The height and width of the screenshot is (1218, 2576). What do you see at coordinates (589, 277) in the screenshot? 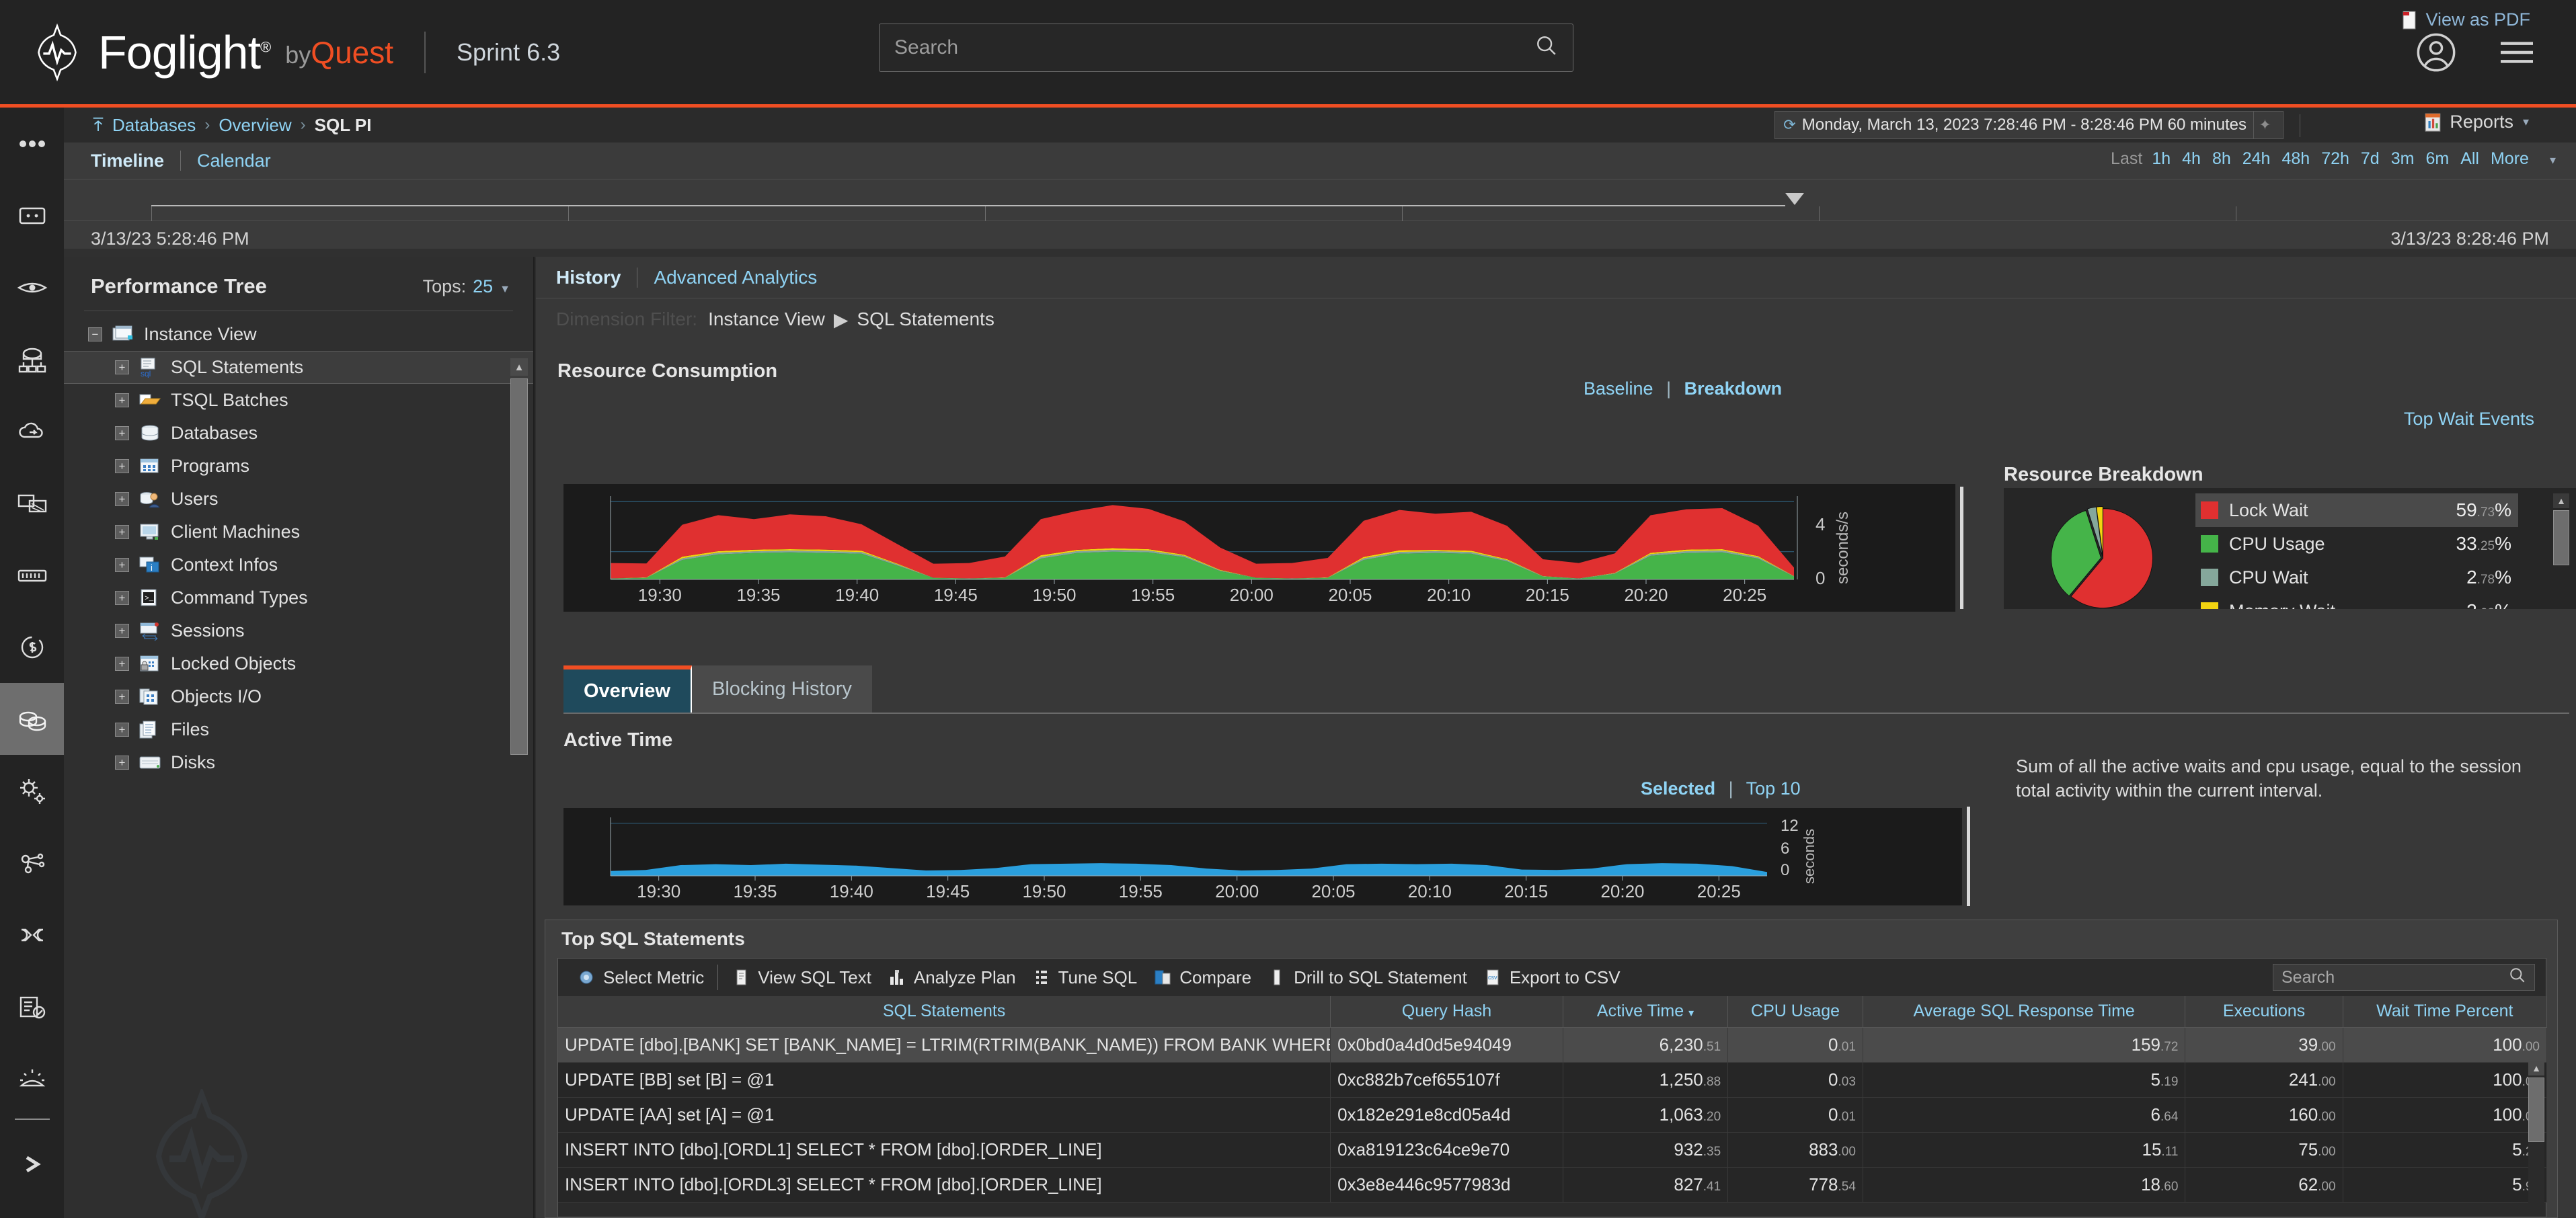
I see `tab-history: History` at bounding box center [589, 277].